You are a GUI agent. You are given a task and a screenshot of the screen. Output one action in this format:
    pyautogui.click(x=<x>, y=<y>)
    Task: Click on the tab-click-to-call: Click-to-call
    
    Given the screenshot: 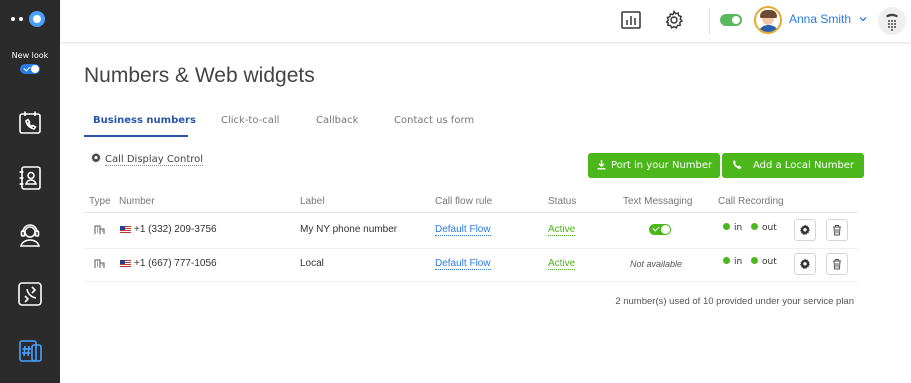 What is the action you would take?
    pyautogui.click(x=250, y=120)
    